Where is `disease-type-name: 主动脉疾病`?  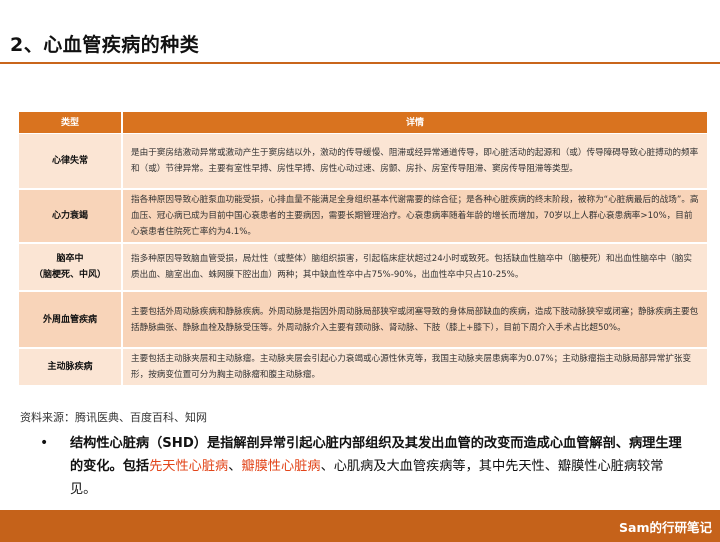
disease-type-name: 主动脉疾病 is located at coordinates (70, 367).